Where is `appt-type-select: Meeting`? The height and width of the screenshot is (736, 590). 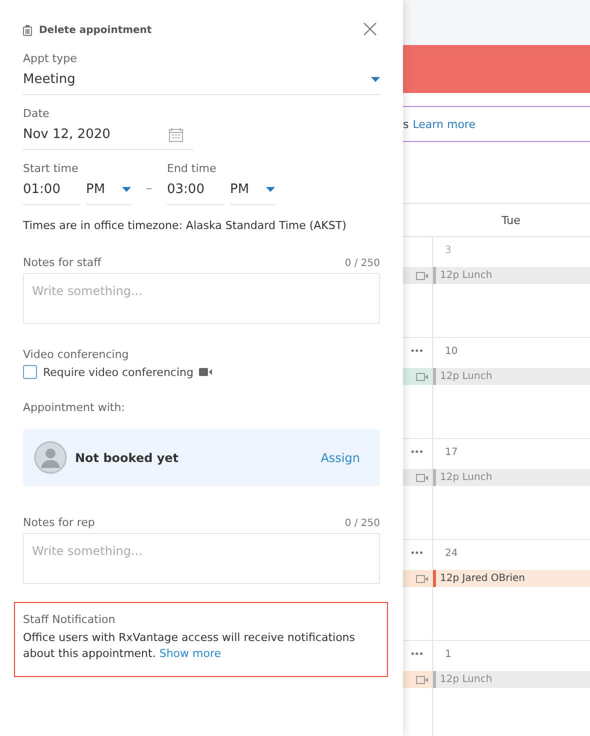 appt-type-select: Meeting is located at coordinates (201, 80).